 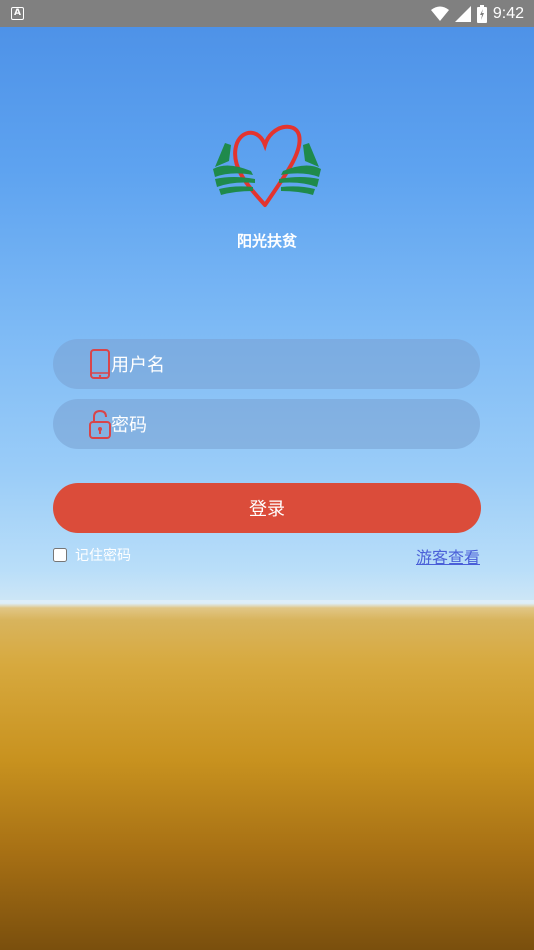 What do you see at coordinates (266, 241) in the screenshot?
I see `app-title: 阳光扶贫` at bounding box center [266, 241].